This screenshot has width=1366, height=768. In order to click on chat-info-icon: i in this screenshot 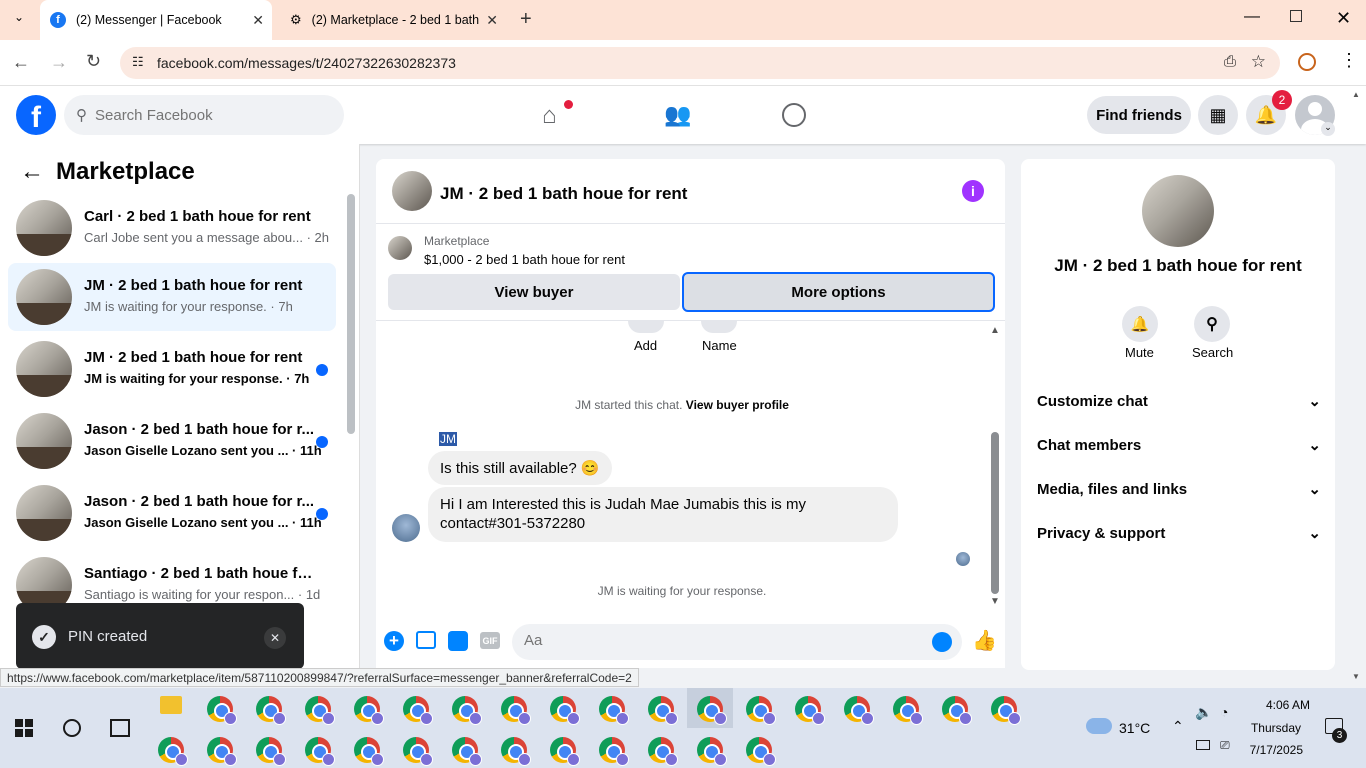, I will do `click(973, 191)`.